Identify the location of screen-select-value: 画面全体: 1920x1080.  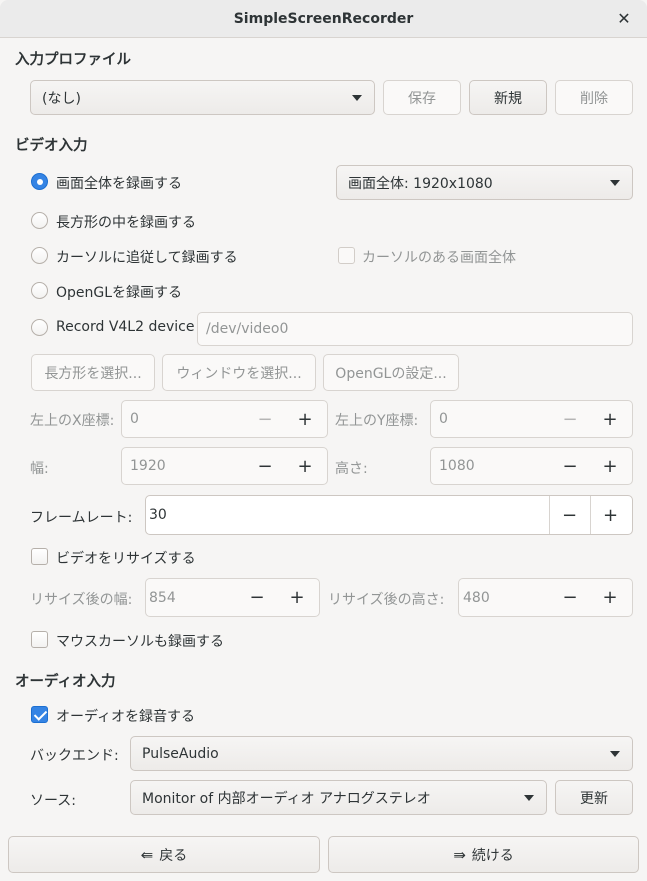
(420, 183).